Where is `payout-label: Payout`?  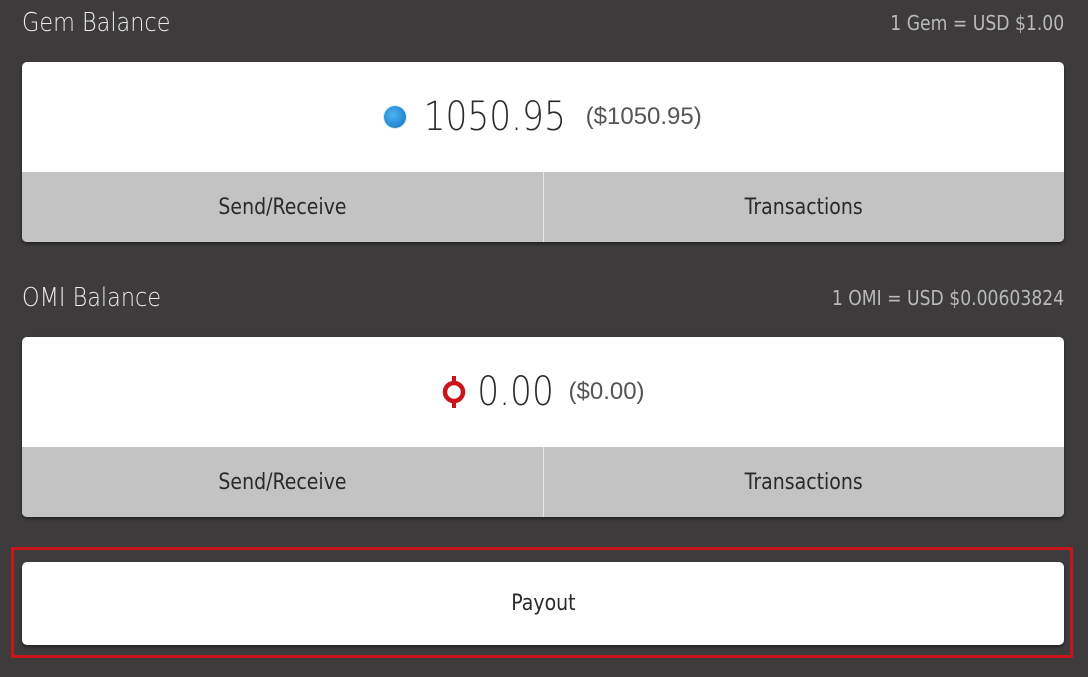
payout-label: Payout is located at coordinates (543, 603).